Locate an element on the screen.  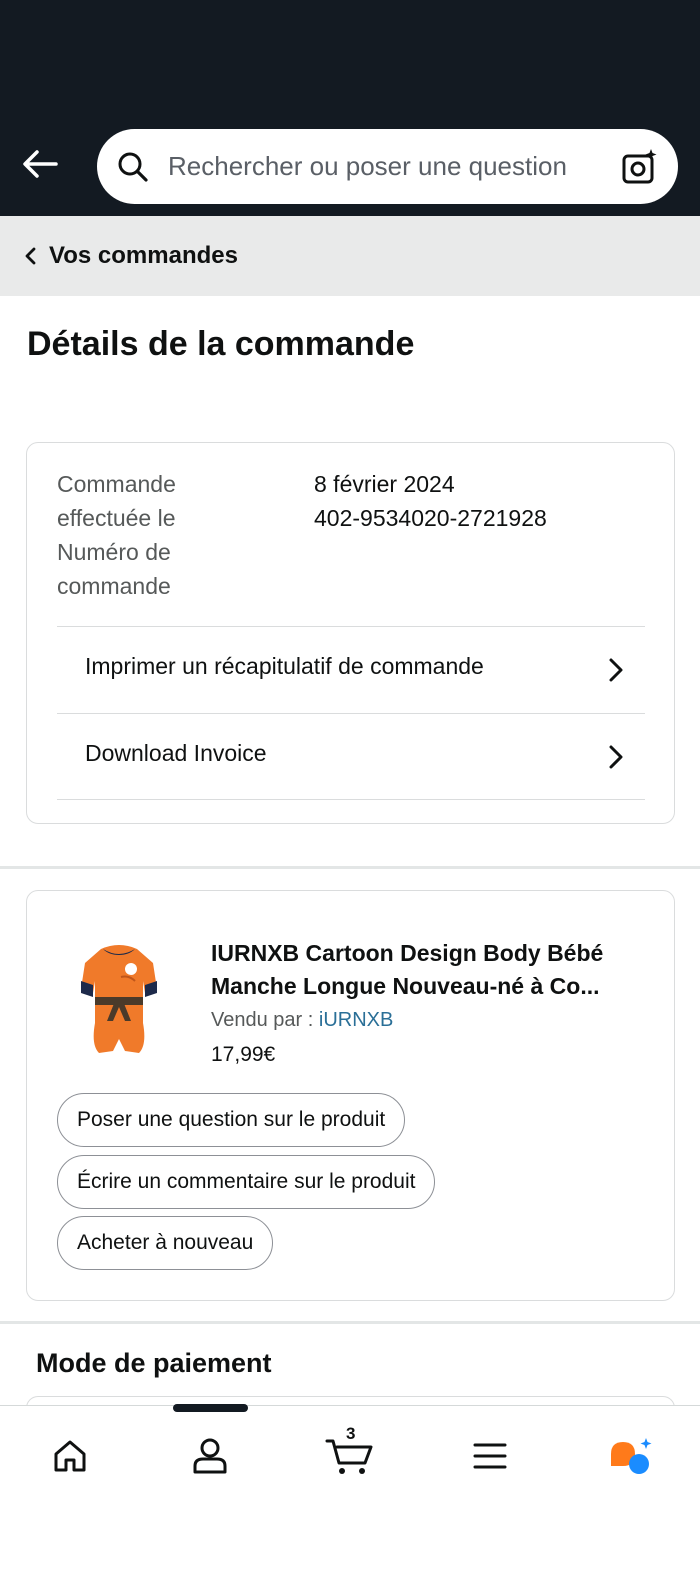
divider is located at coordinates (351, 799).